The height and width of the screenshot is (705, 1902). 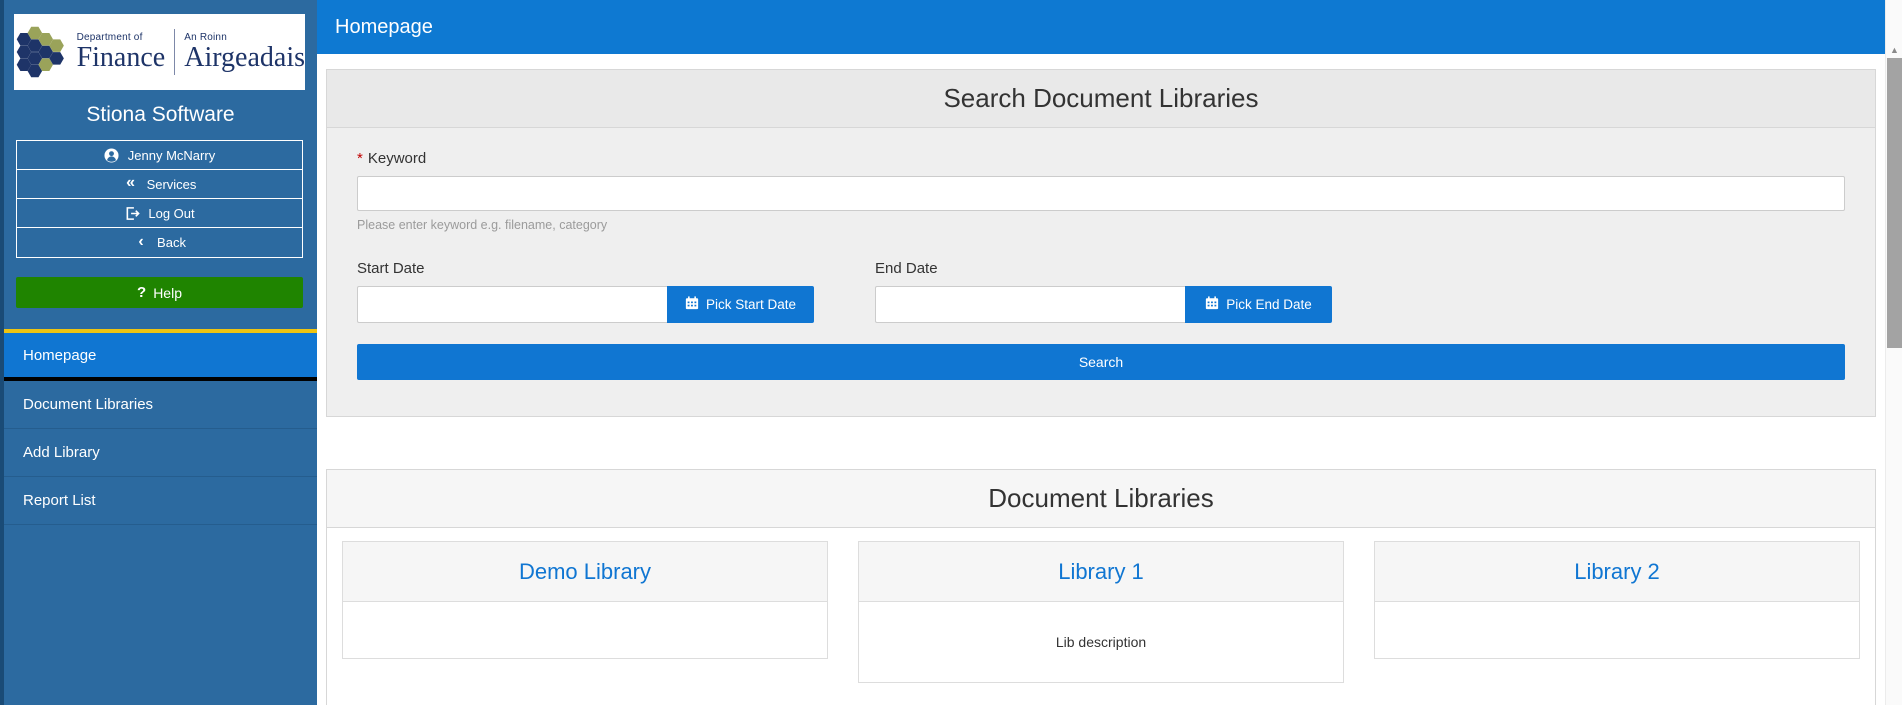 What do you see at coordinates (1030, 304) in the screenshot?
I see `end-date-input` at bounding box center [1030, 304].